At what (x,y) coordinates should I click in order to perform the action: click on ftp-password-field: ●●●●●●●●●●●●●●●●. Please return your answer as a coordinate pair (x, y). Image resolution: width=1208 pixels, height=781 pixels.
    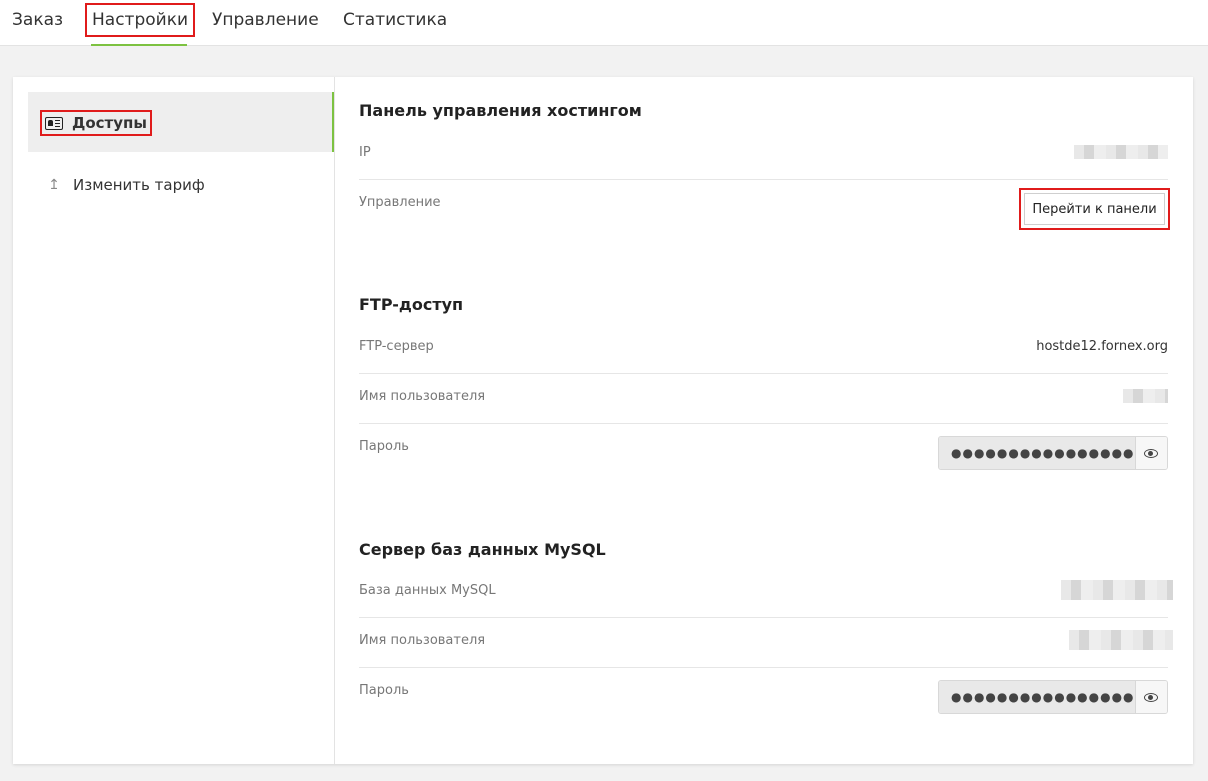
    Looking at the image, I should click on (1053, 453).